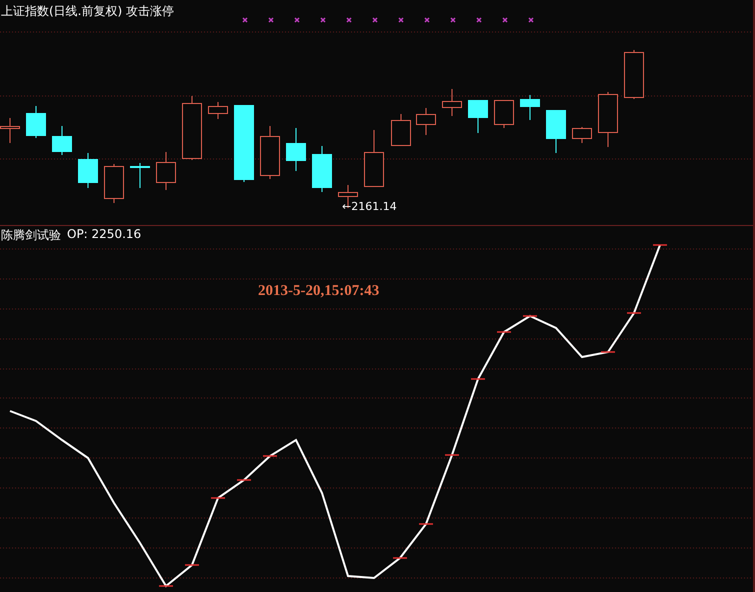  I want to click on price-label: ←2161.14, so click(369, 206).